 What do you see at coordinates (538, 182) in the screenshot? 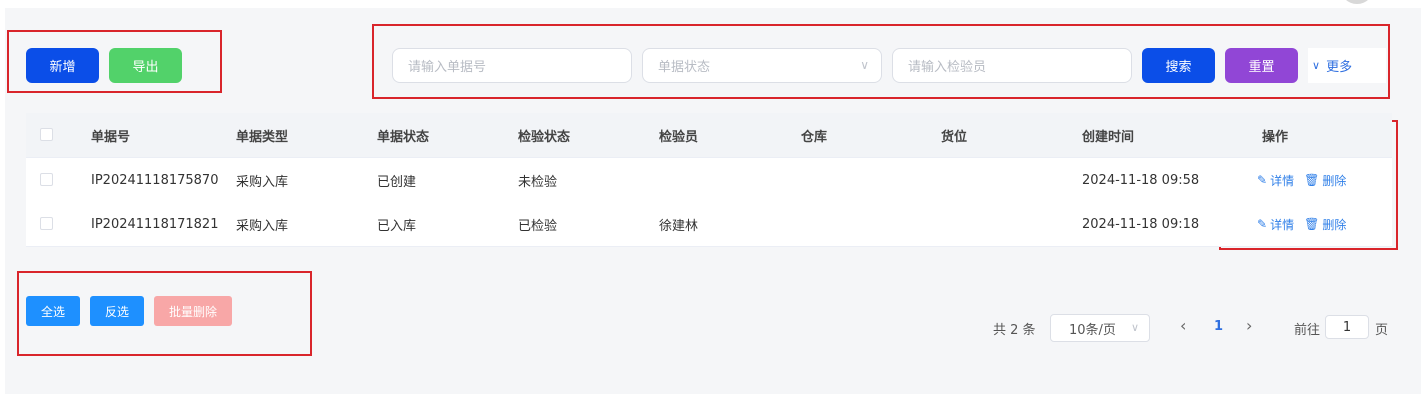
I see `cell-inspection-status: 未检验` at bounding box center [538, 182].